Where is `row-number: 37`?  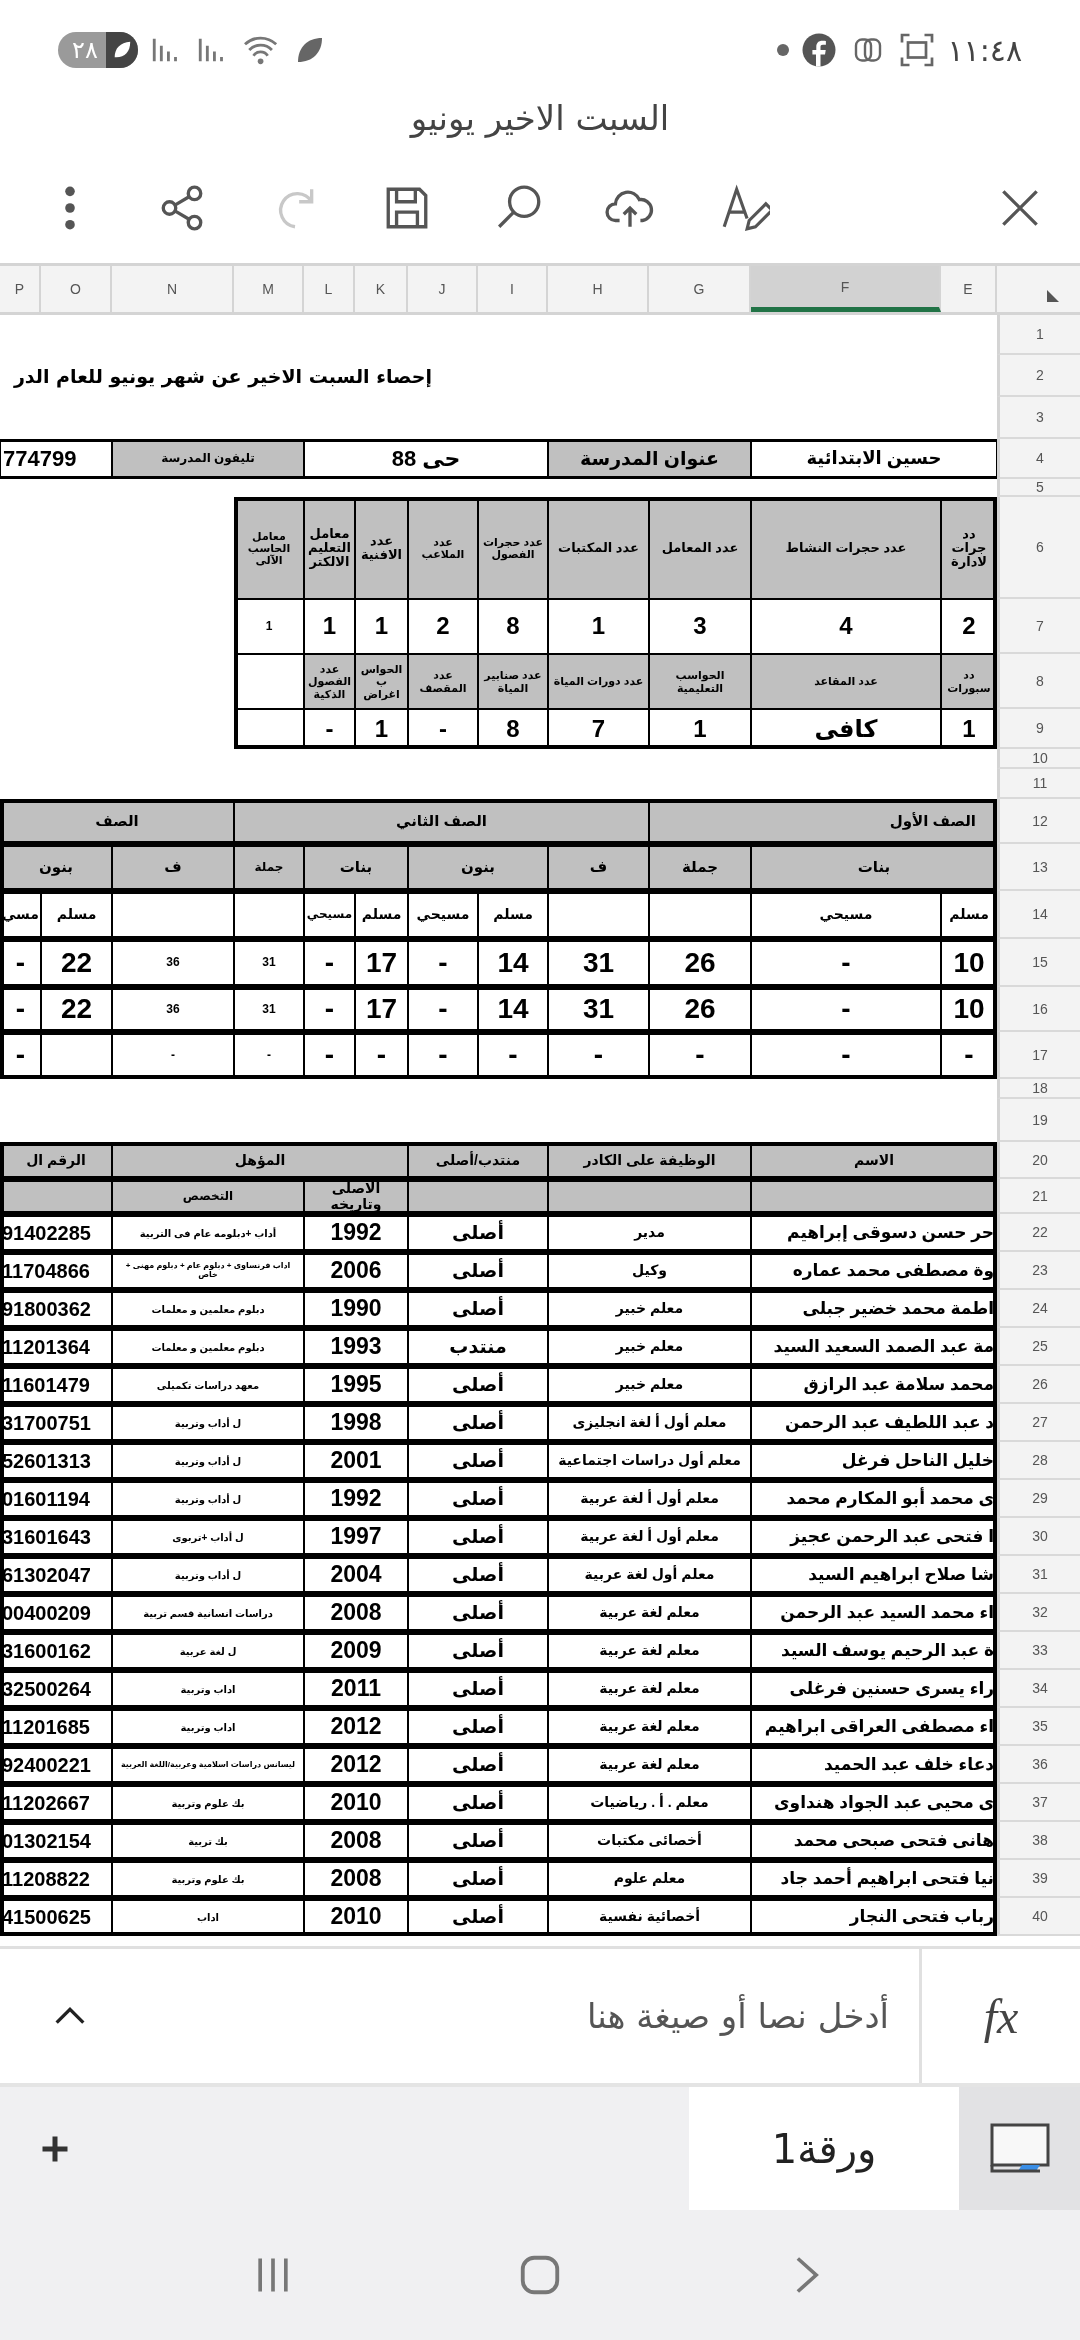
row-number: 37 is located at coordinates (1038, 1803).